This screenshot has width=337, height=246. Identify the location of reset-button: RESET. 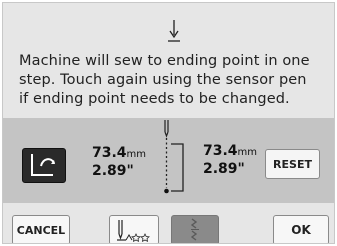
(292, 164).